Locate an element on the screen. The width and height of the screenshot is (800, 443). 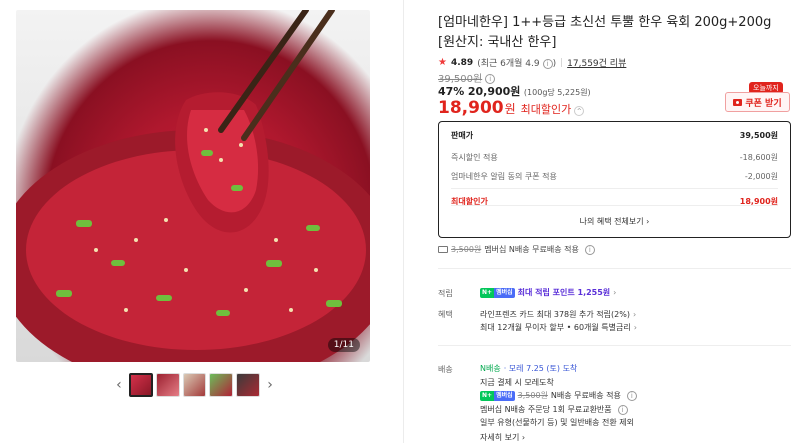
final-currency: 원 is located at coordinates (510, 109).